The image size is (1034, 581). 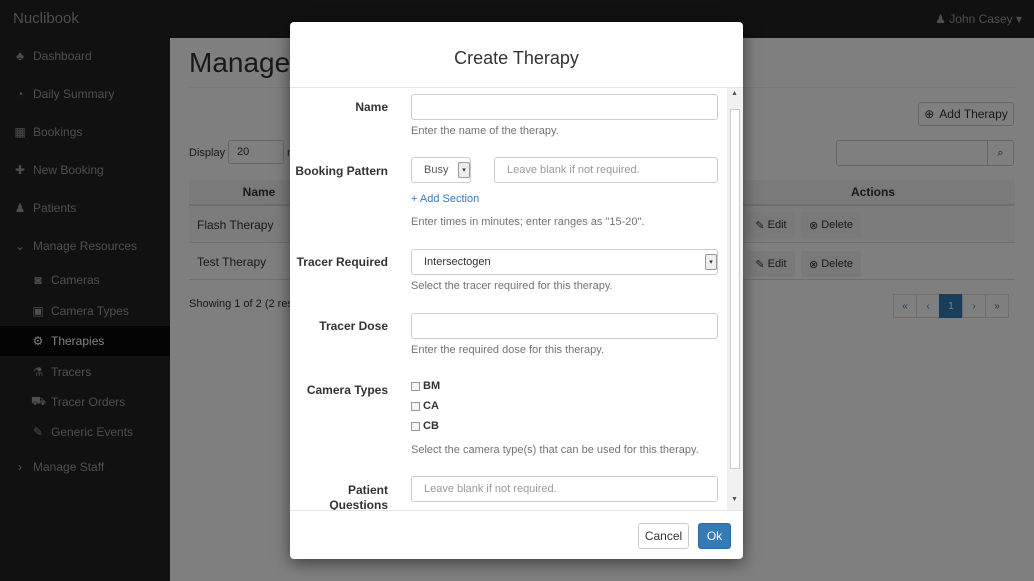 I want to click on booking-pattern-label: Booking Pattern, so click(x=341, y=171).